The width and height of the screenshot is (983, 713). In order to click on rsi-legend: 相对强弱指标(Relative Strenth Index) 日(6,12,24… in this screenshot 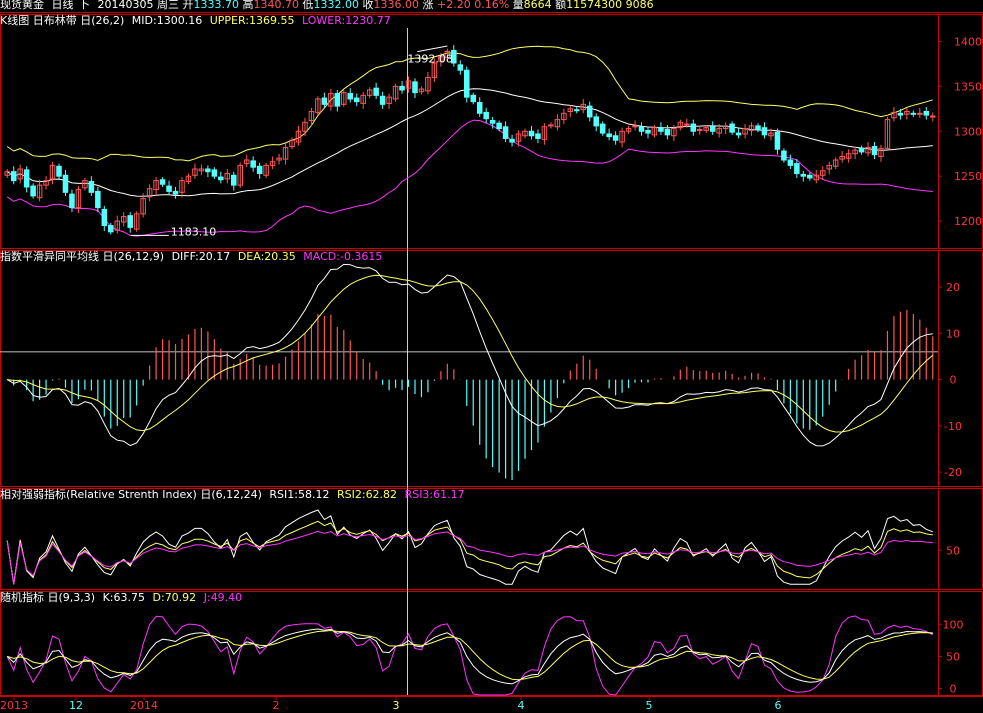, I will do `click(232, 495)`.